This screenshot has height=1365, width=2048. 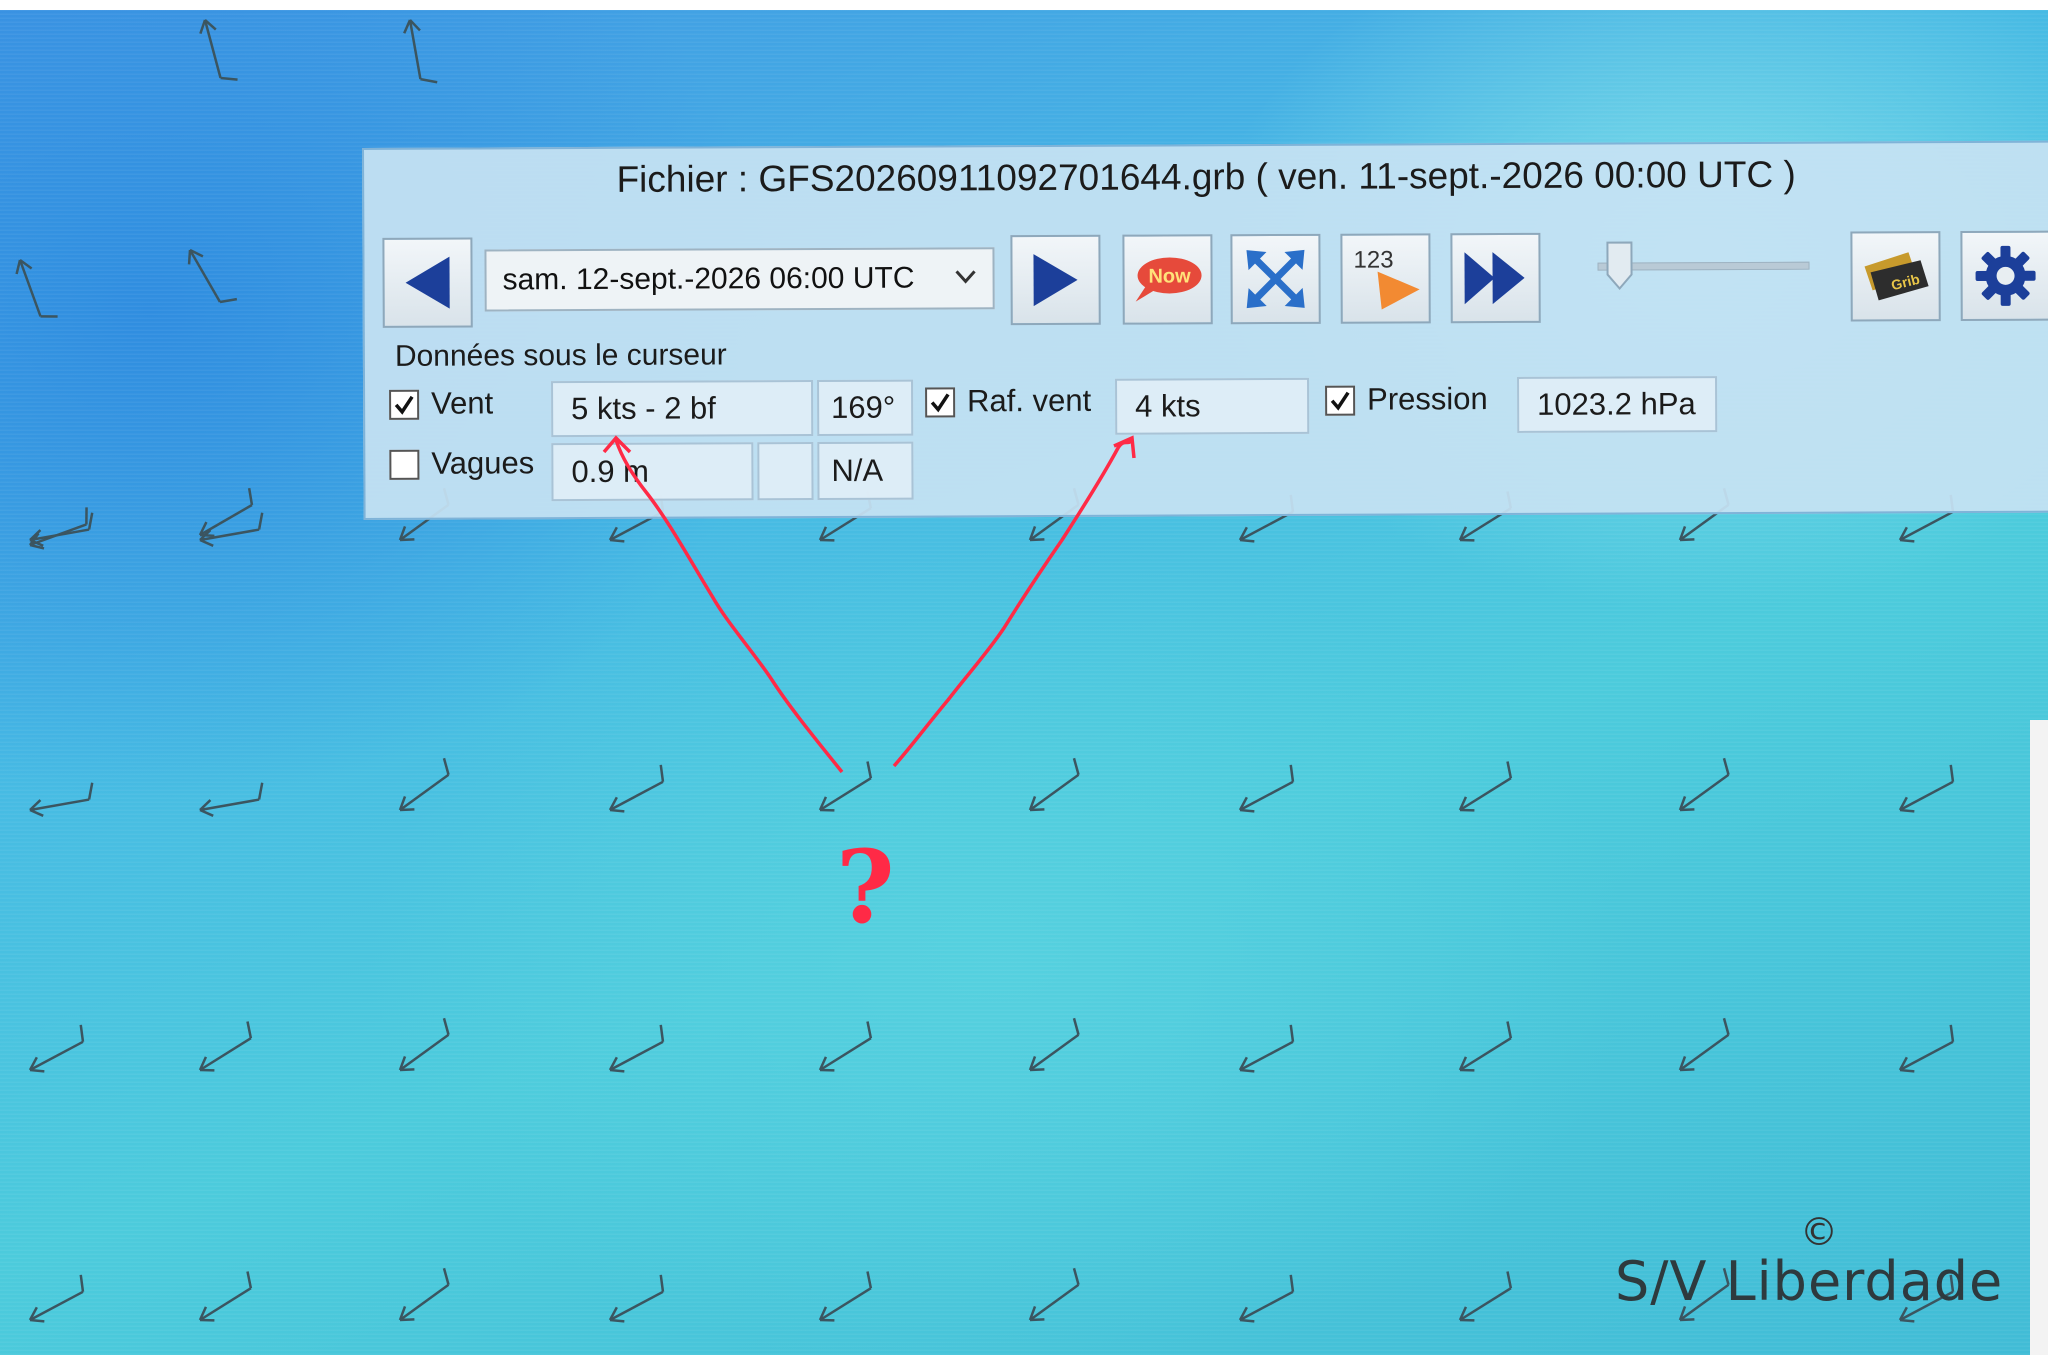 What do you see at coordinates (729, 606) in the screenshot?
I see `left-annotation-arrow` at bounding box center [729, 606].